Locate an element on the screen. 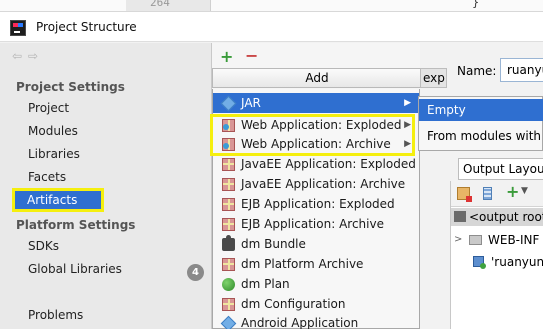 The height and width of the screenshot is (329, 543). section-title-project-settings: Project Settings is located at coordinates (70, 87).